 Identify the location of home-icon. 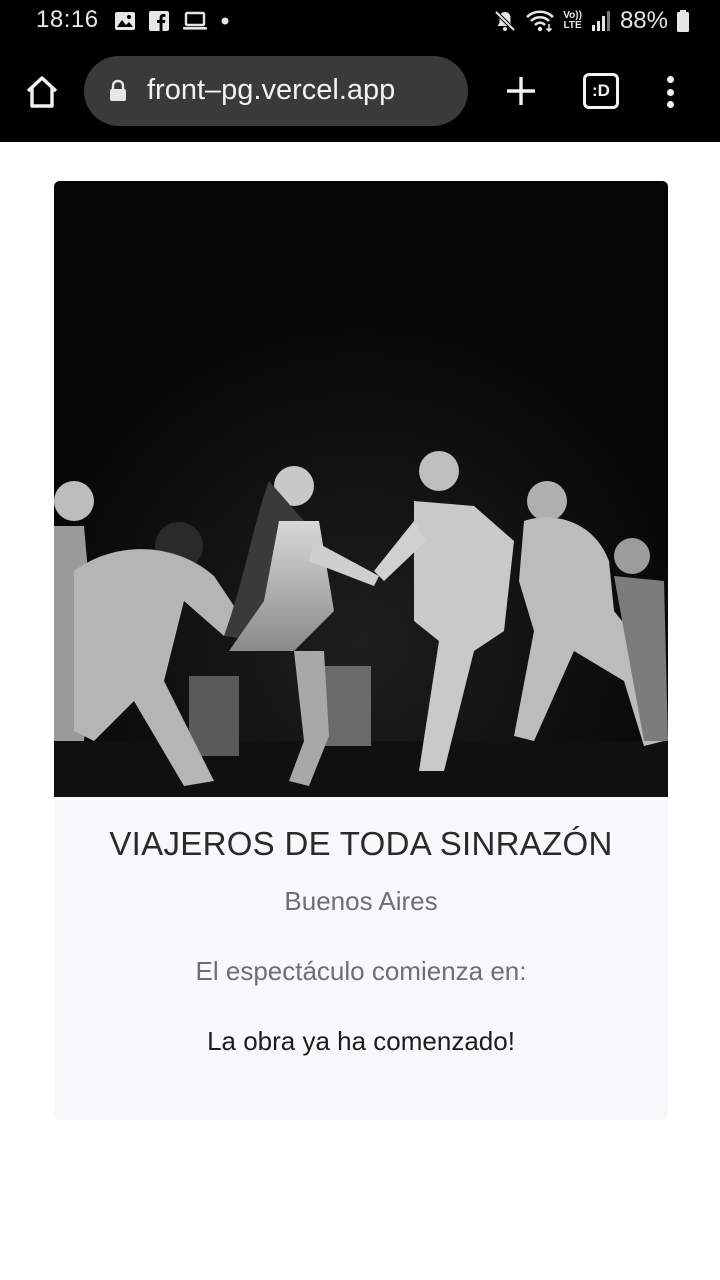
(42, 92).